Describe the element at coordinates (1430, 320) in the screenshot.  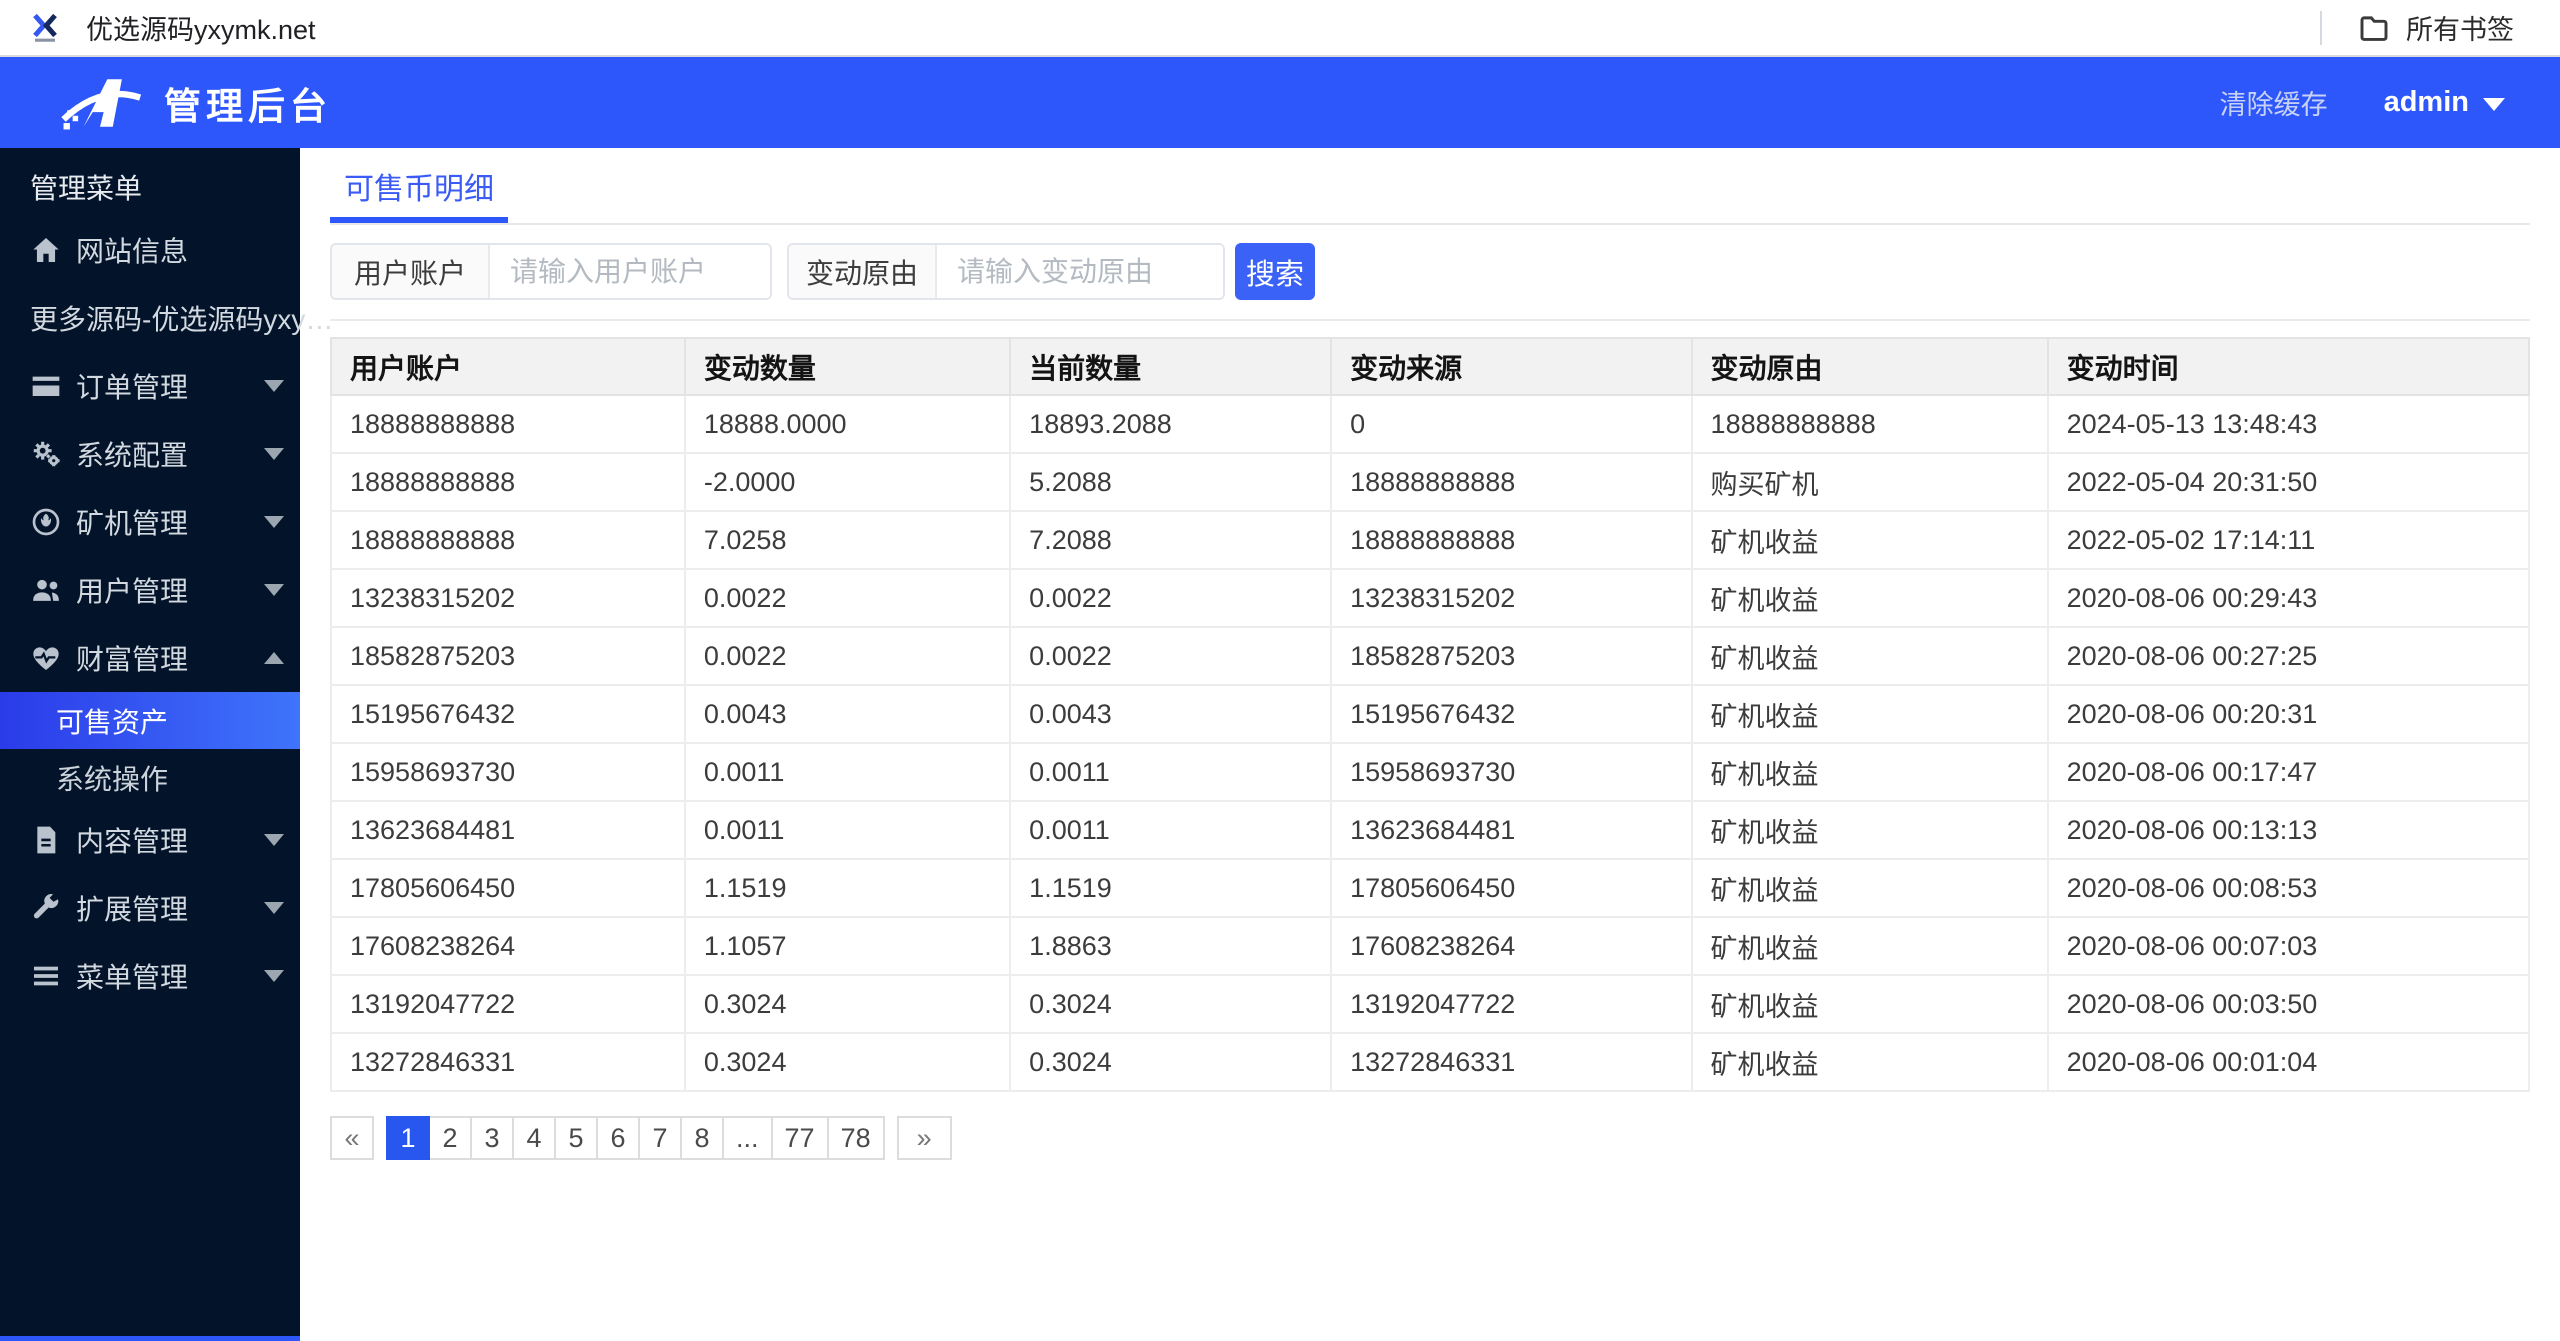
I see `toolbar-divider` at that location.